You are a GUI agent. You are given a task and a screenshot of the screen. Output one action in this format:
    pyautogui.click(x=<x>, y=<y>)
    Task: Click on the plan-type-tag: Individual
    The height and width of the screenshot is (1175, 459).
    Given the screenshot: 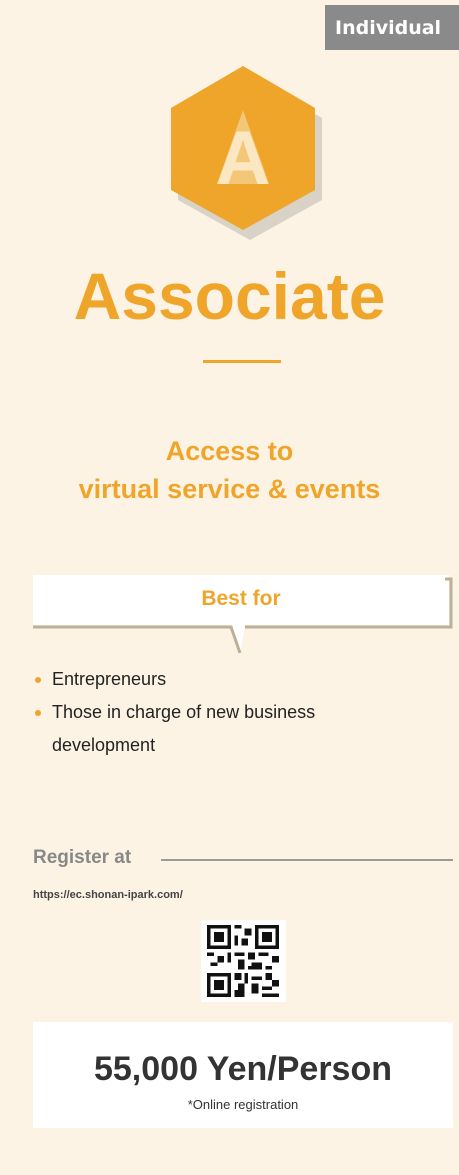 What is the action you would take?
    pyautogui.click(x=392, y=27)
    